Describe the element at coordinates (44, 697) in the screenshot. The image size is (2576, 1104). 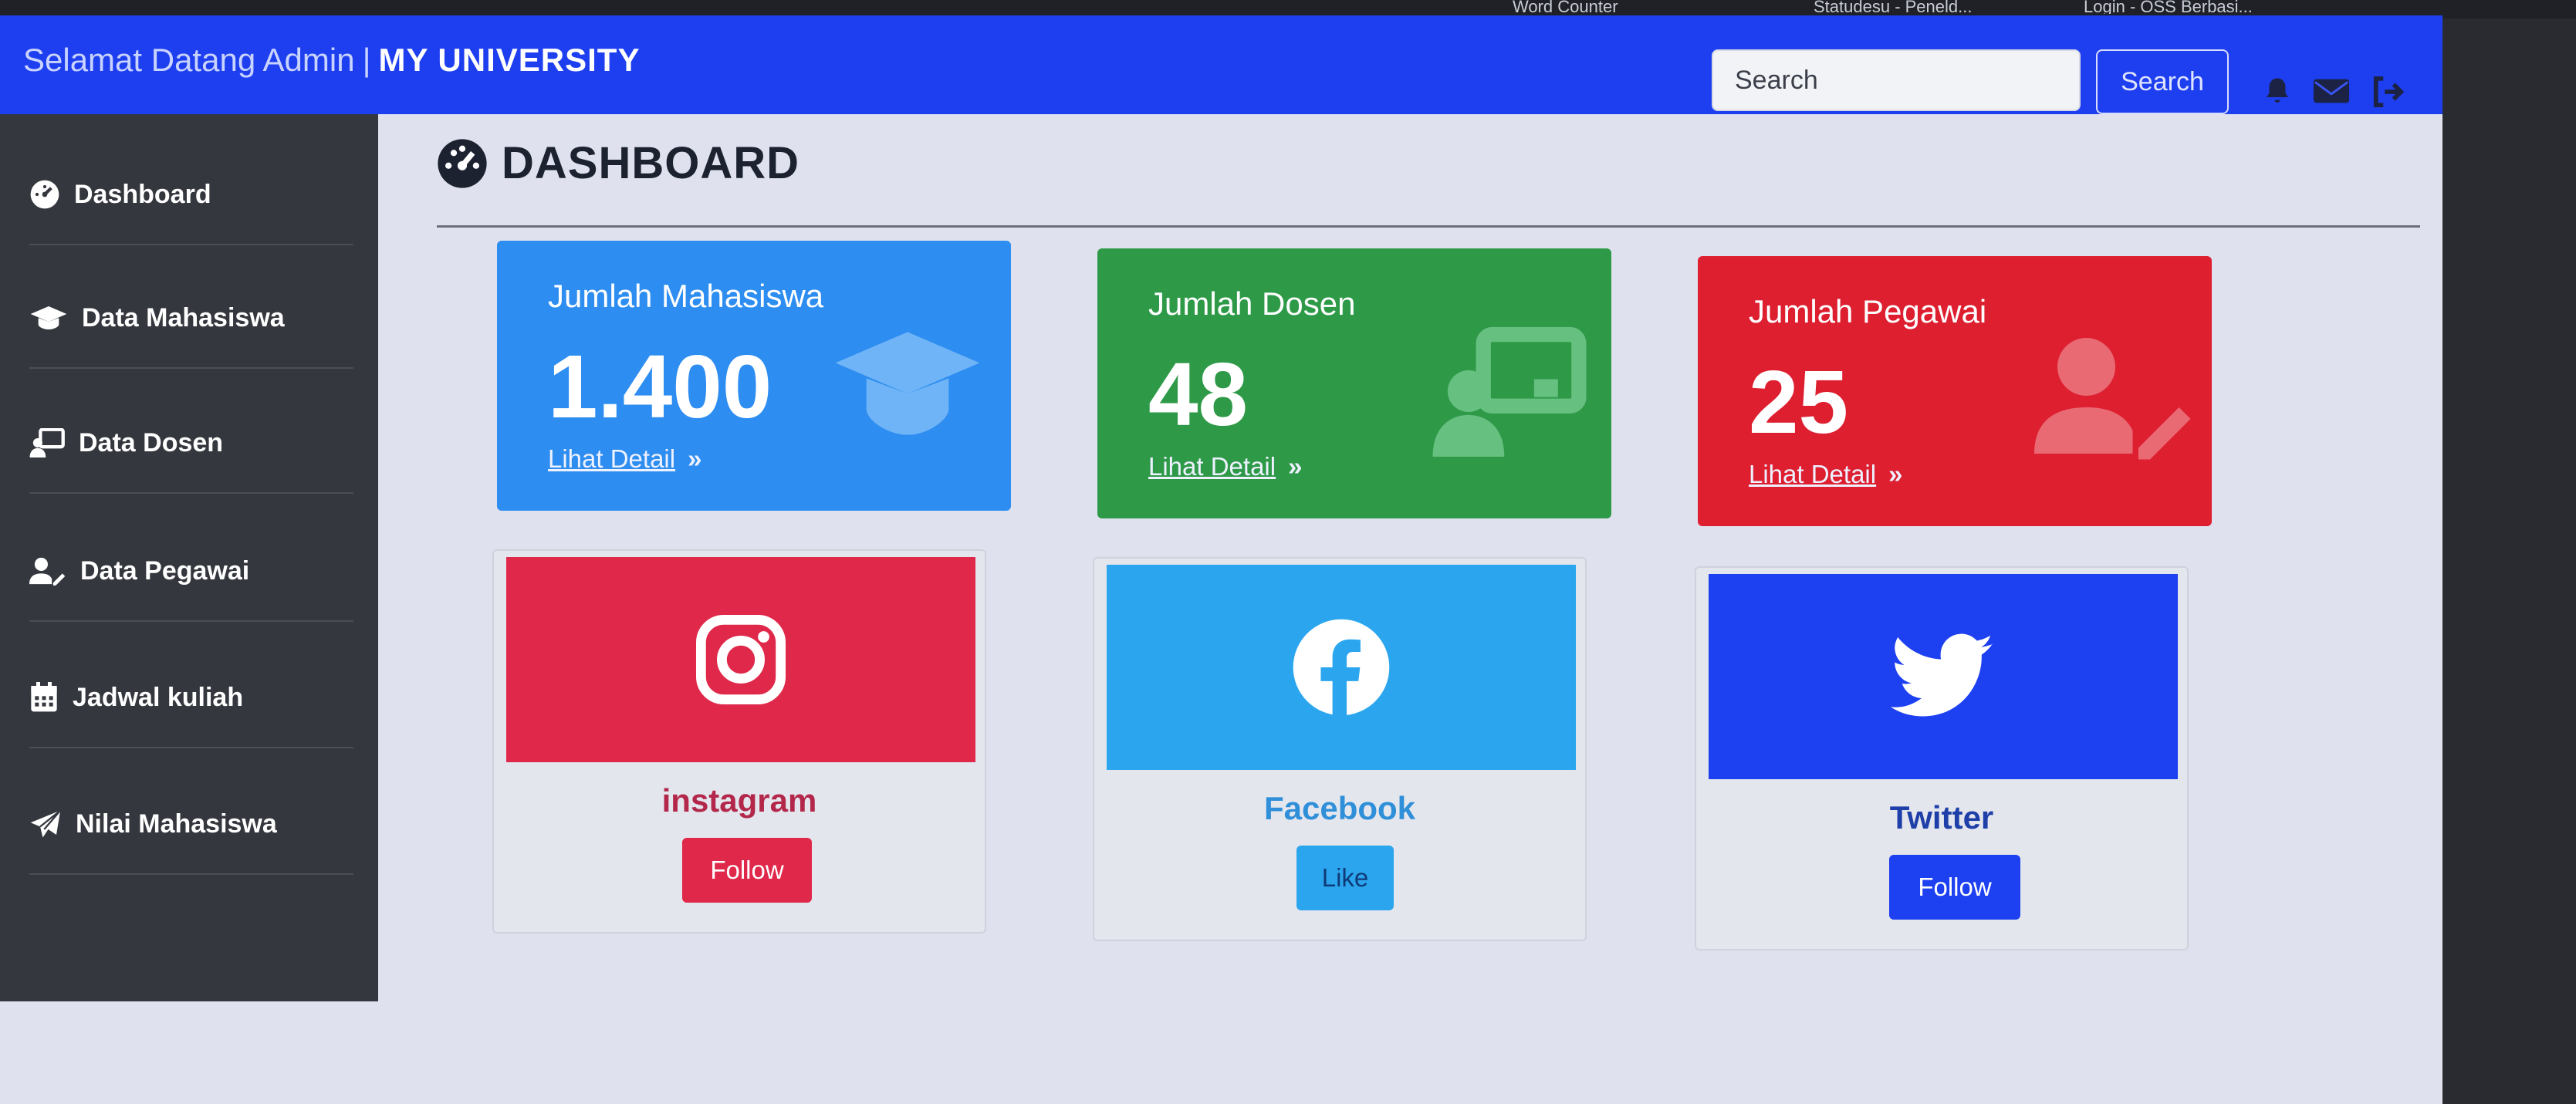
I see `calendar-icon` at that location.